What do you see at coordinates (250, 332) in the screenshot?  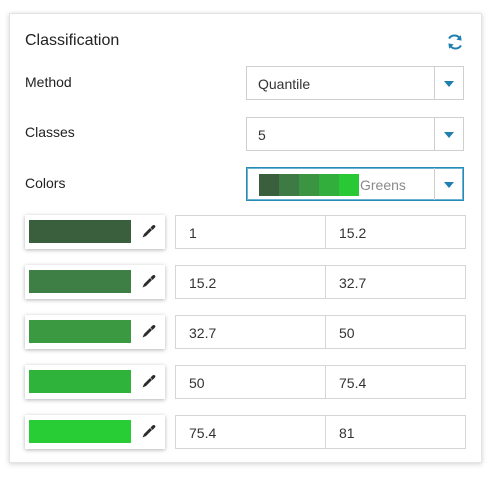 I see `class-min-input: 32.7` at bounding box center [250, 332].